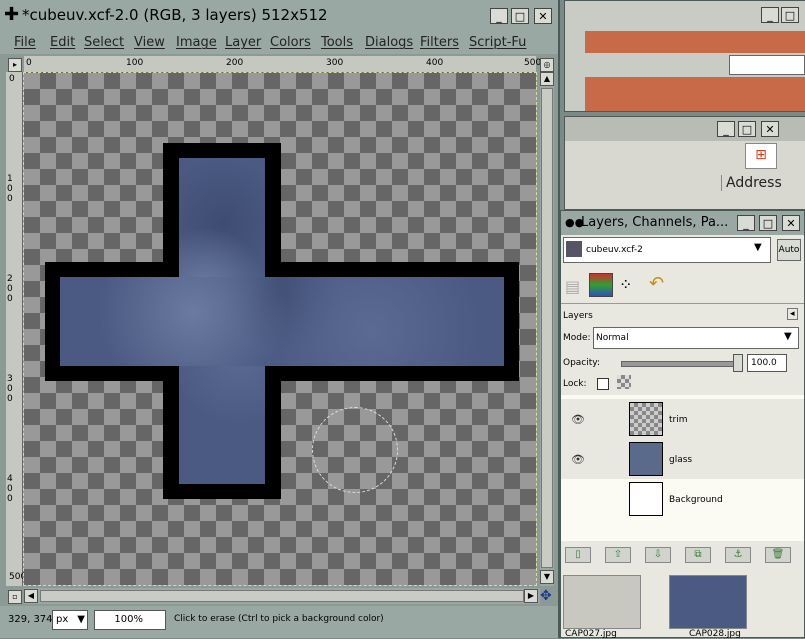 This screenshot has height=639, width=805. Describe the element at coordinates (767, 65) in the screenshot. I see `toolbar-input` at that location.